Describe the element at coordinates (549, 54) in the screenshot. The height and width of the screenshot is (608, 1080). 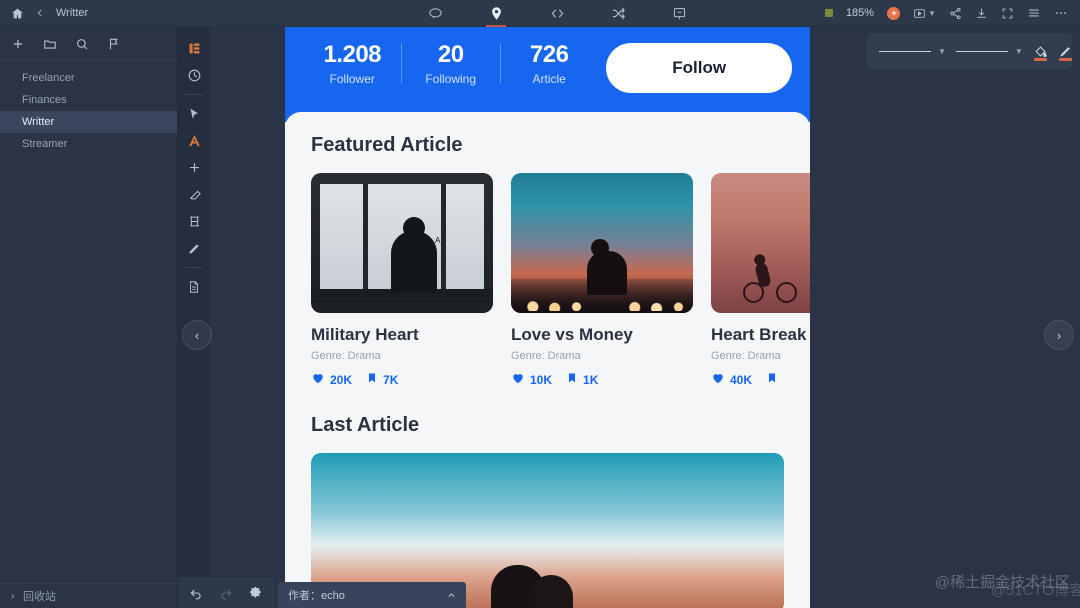
I see `stat-value: 726` at that location.